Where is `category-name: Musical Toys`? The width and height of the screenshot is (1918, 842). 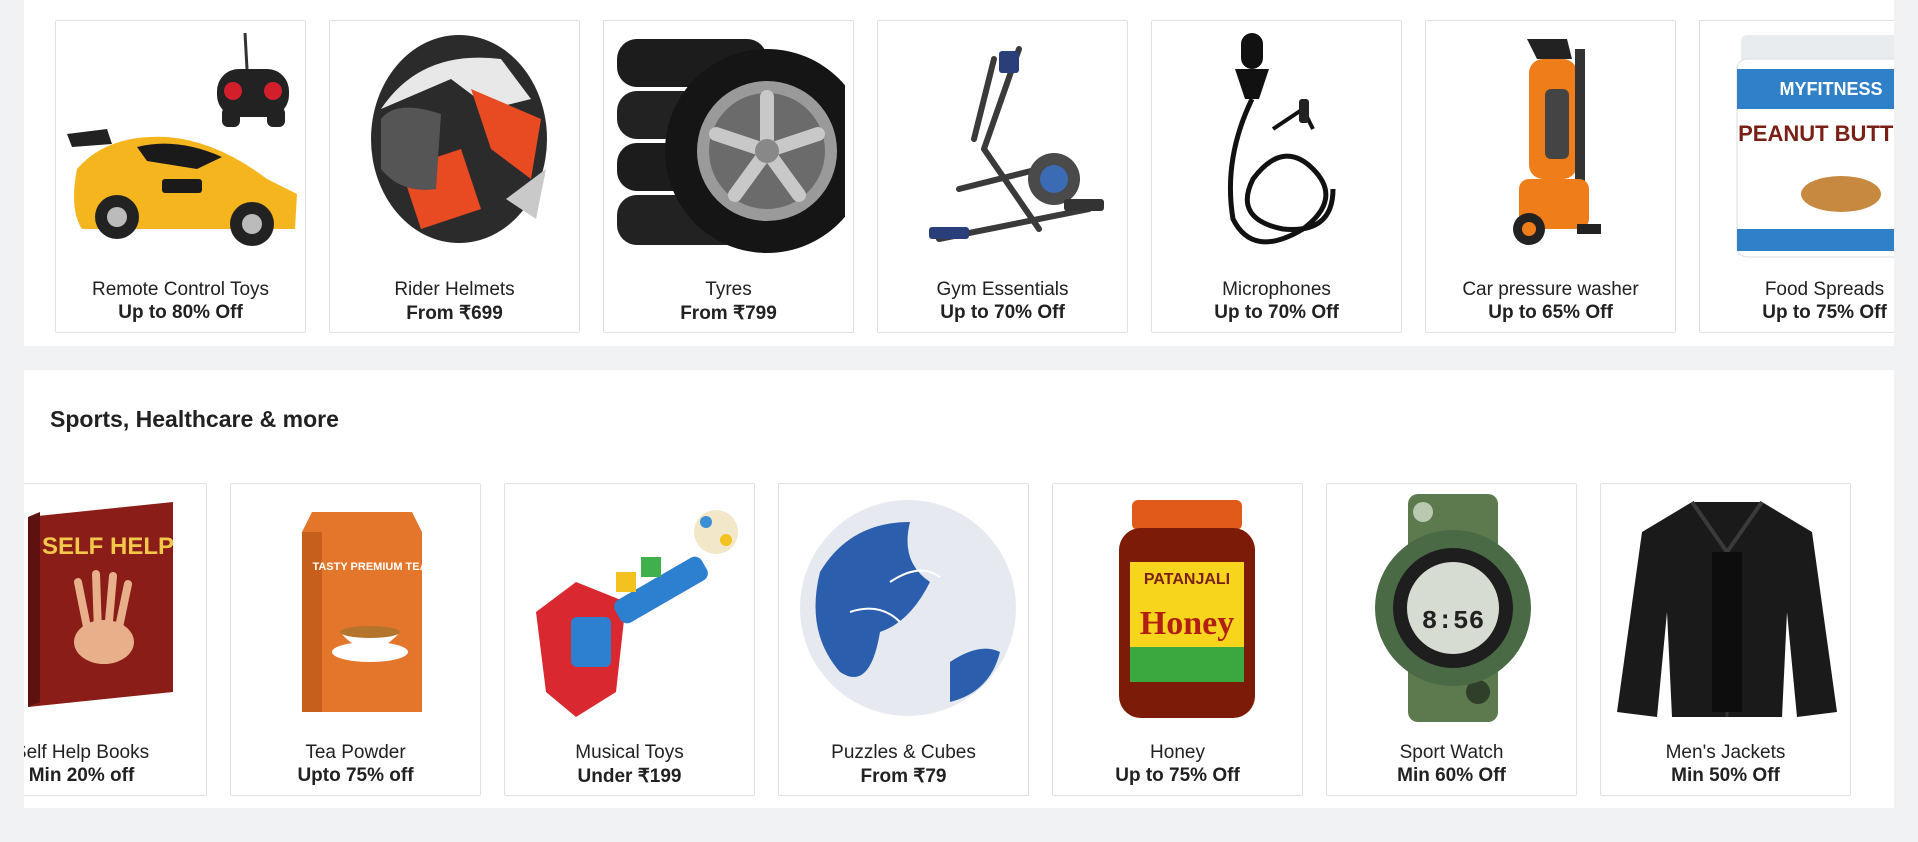
category-name: Musical Toys is located at coordinates (629, 752).